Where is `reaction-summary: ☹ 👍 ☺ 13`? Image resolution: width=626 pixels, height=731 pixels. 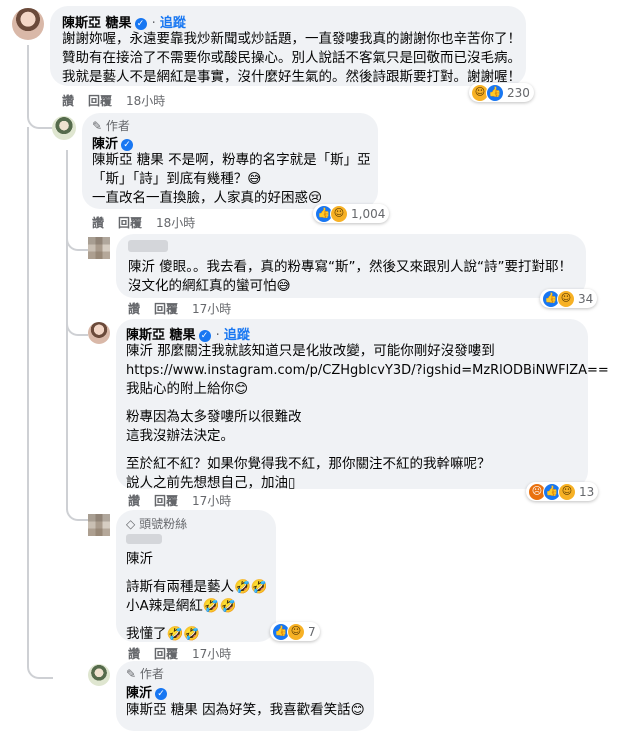 reaction-summary: ☹ 👍 ☺ 13 is located at coordinates (562, 491).